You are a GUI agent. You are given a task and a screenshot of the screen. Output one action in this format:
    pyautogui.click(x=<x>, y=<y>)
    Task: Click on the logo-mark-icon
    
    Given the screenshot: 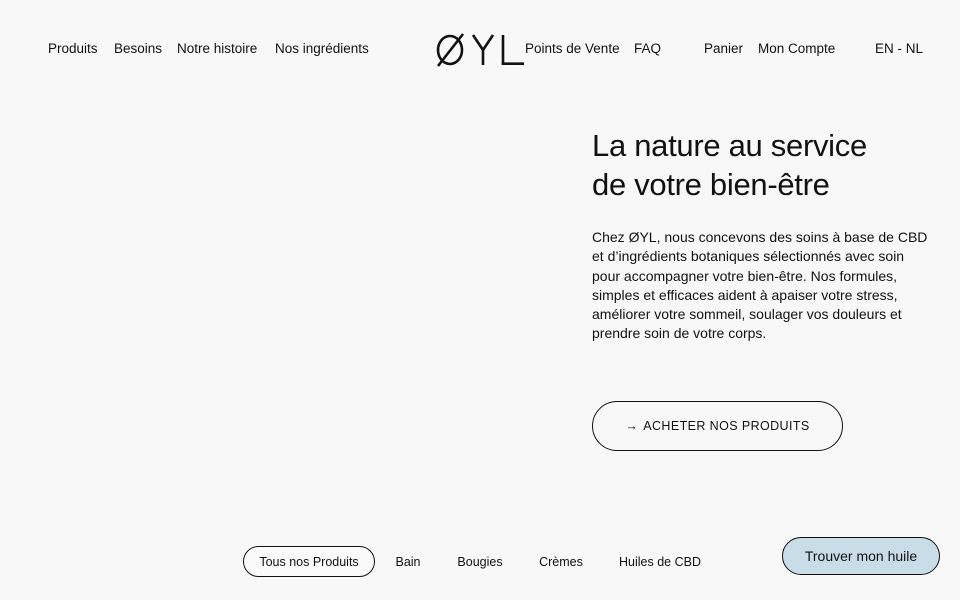 What is the action you would take?
    pyautogui.click(x=480, y=50)
    